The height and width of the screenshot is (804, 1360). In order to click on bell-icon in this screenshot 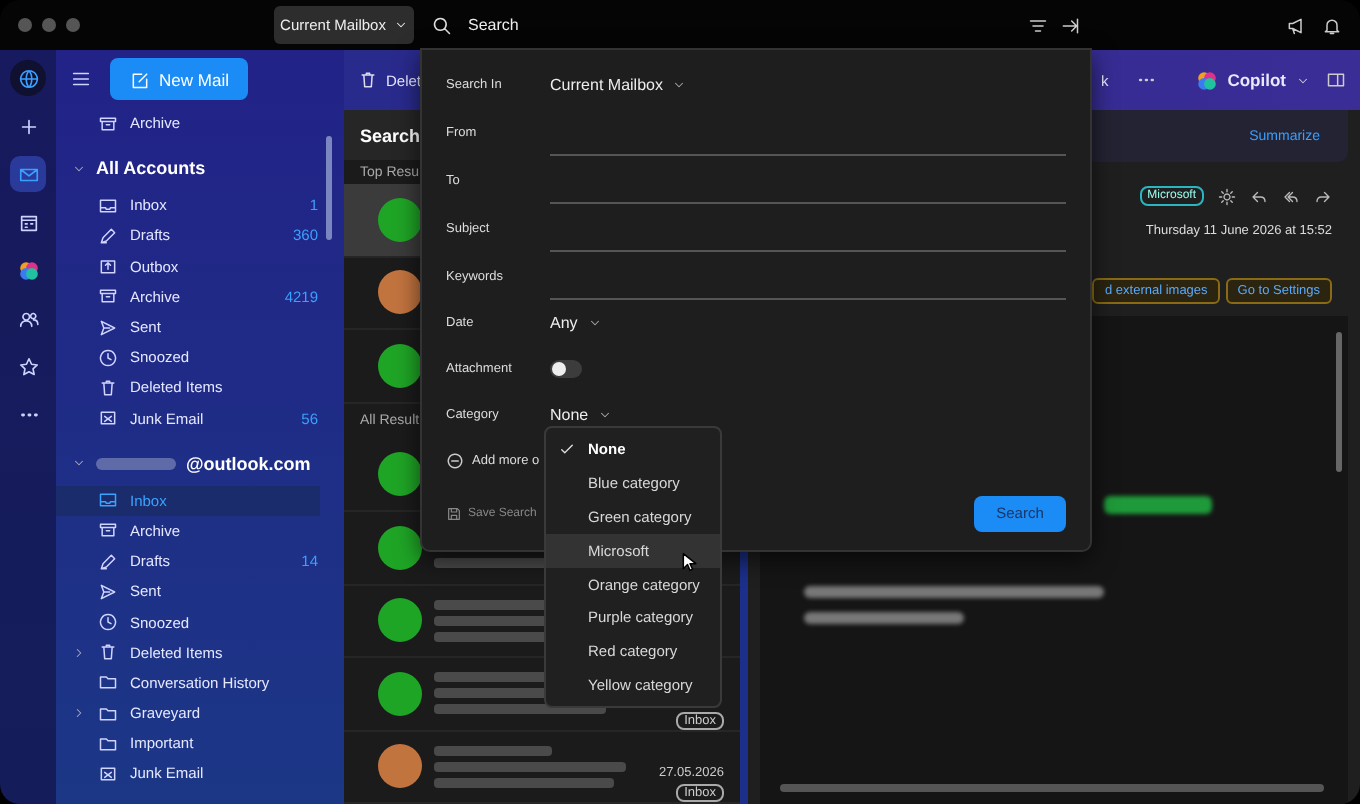, I will do `click(1332, 25)`.